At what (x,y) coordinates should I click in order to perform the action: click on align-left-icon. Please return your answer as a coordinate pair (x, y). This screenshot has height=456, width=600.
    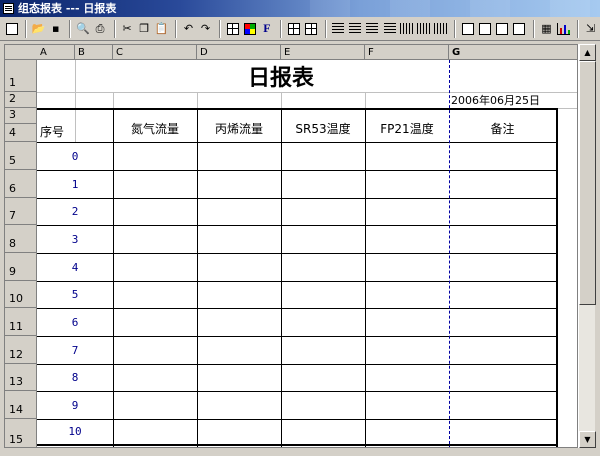
    Looking at the image, I should click on (355, 29).